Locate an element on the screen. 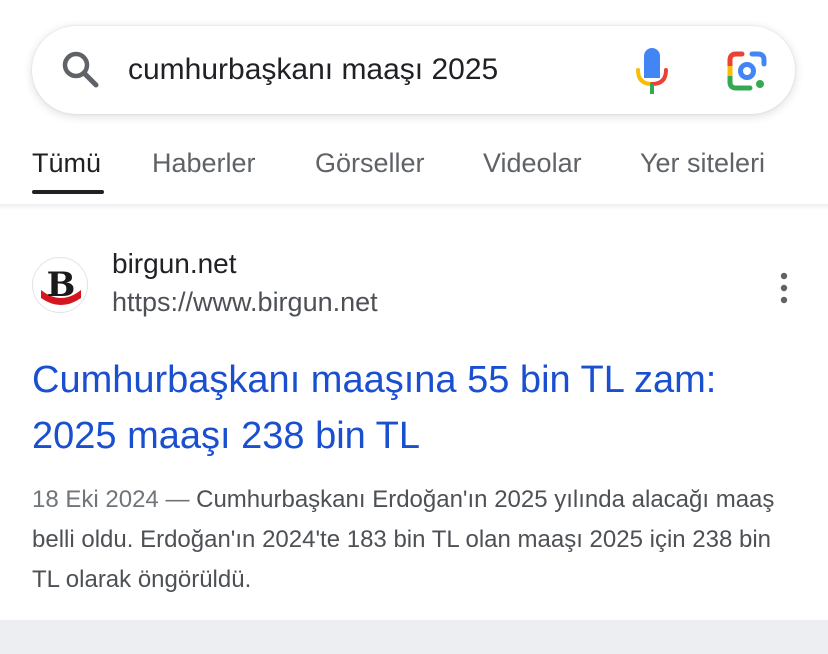  favicon-letter: B is located at coordinates (61, 285).